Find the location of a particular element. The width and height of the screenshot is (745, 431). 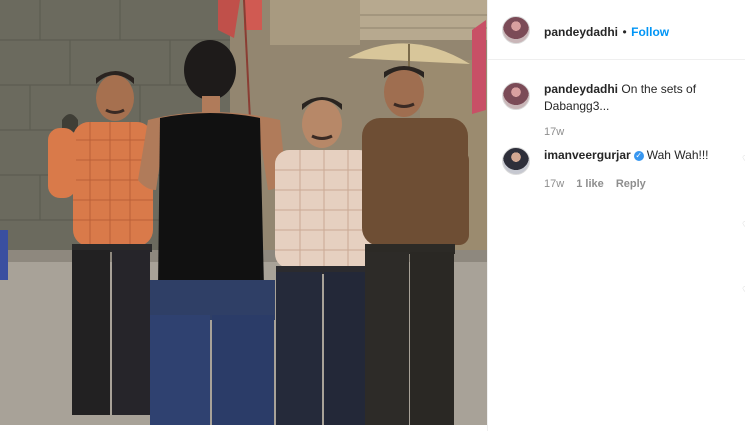

comment-meta: 17w 1 like Reply is located at coordinates (595, 184).